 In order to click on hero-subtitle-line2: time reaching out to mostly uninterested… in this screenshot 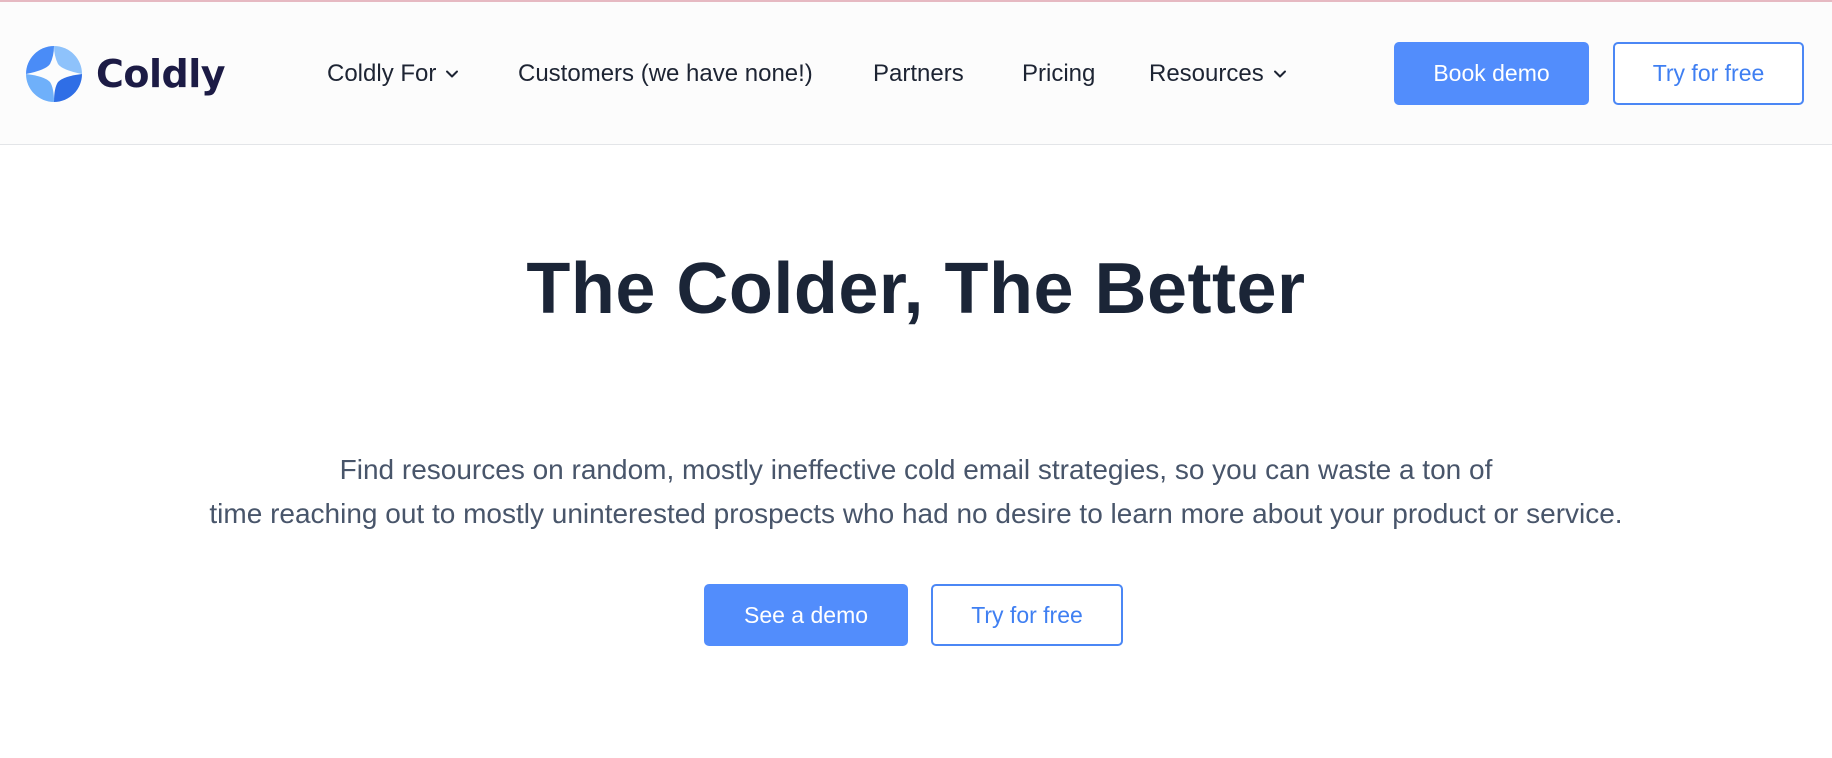, I will do `click(916, 513)`.